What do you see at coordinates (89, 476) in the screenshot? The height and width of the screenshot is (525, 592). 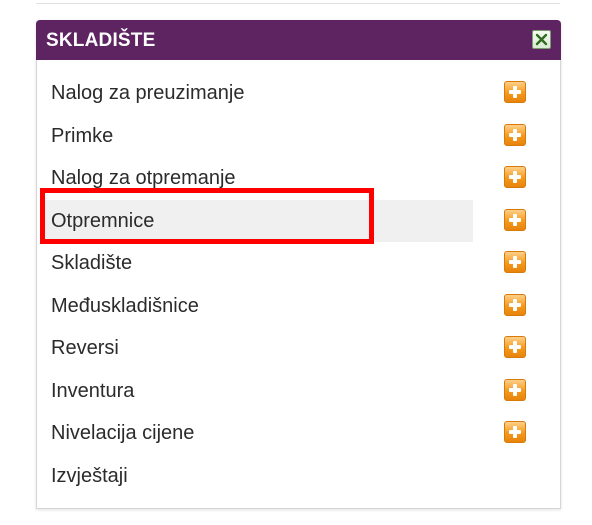 I see `menu-item-label: Izvještaji` at bounding box center [89, 476].